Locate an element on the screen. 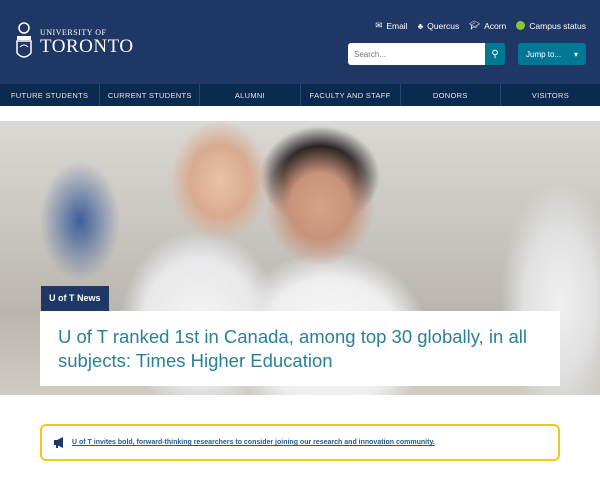  university-logo: UNIVERSITY OF TORONTO is located at coordinates (74, 42).